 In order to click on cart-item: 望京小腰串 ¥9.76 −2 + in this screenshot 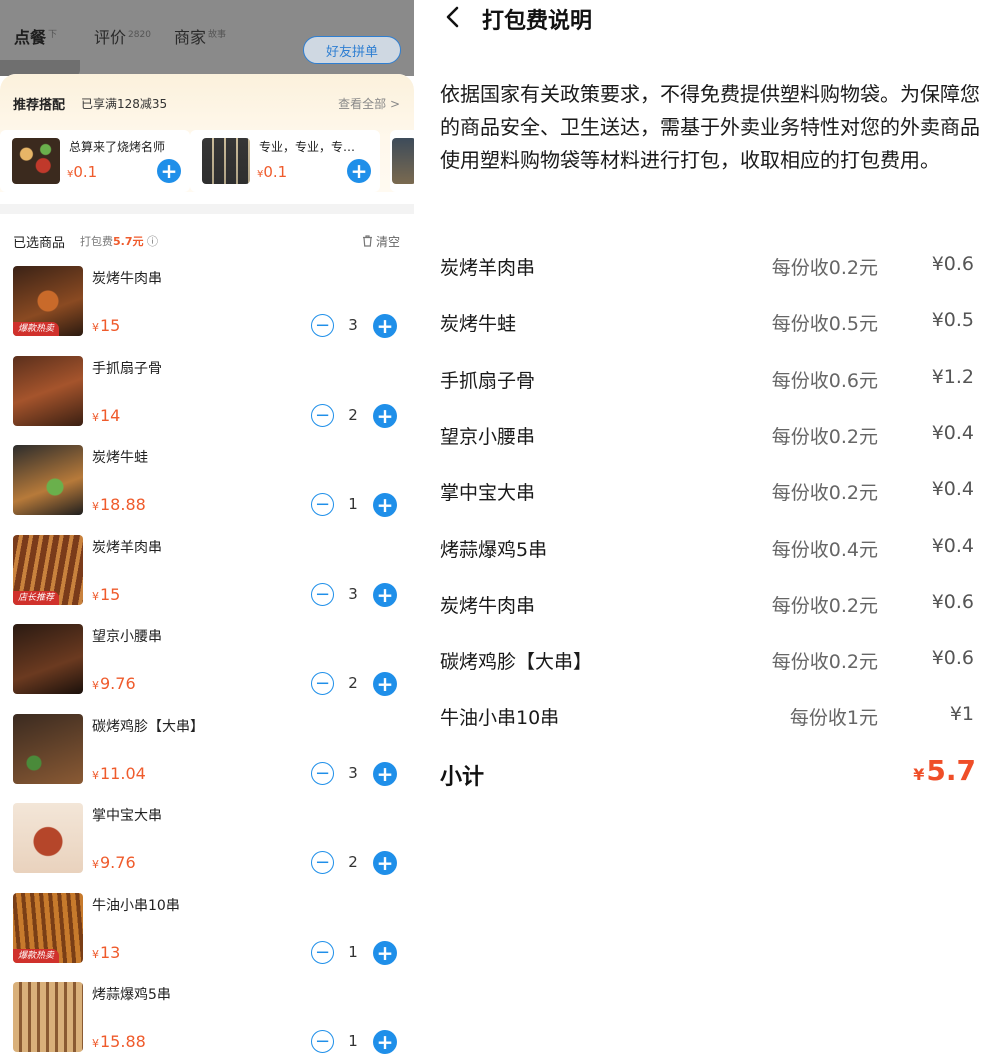, I will do `click(207, 669)`.